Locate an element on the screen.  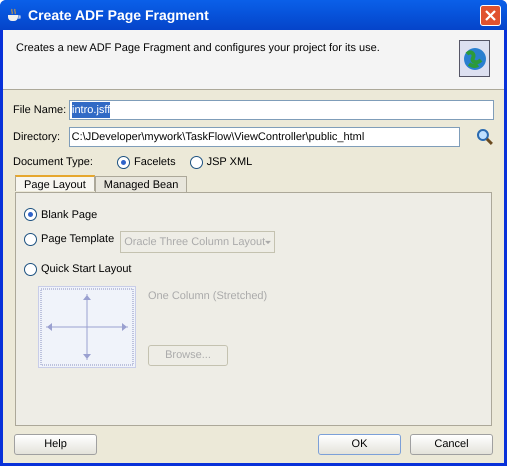
layout-name-text: One Column (Stretched) is located at coordinates (208, 296).